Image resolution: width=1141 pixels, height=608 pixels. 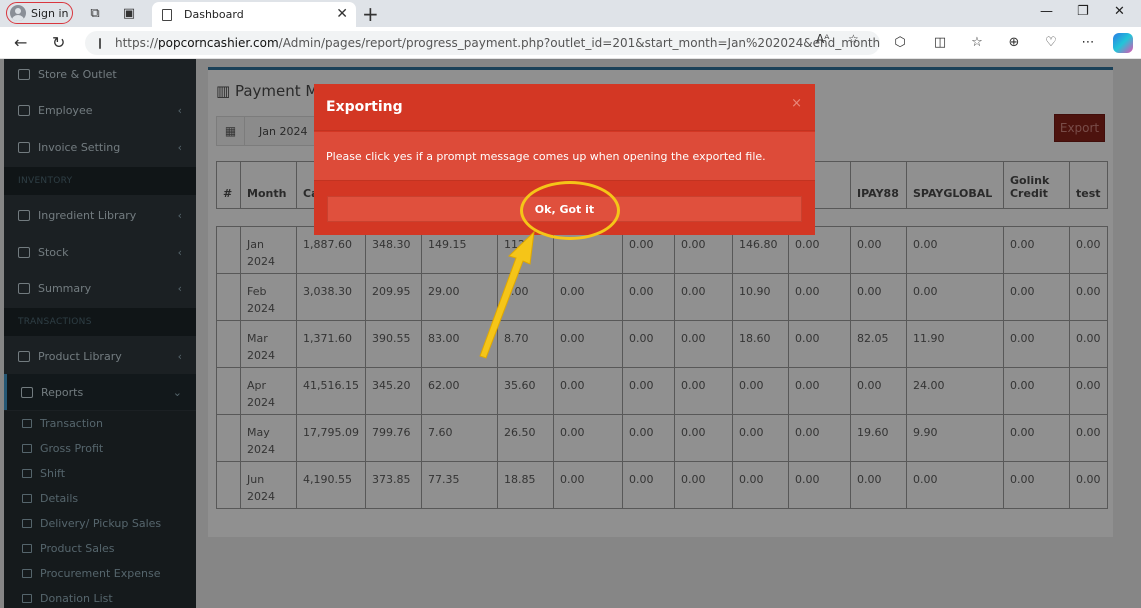 I want to click on close-window-icon: ✕, so click(x=1119, y=11).